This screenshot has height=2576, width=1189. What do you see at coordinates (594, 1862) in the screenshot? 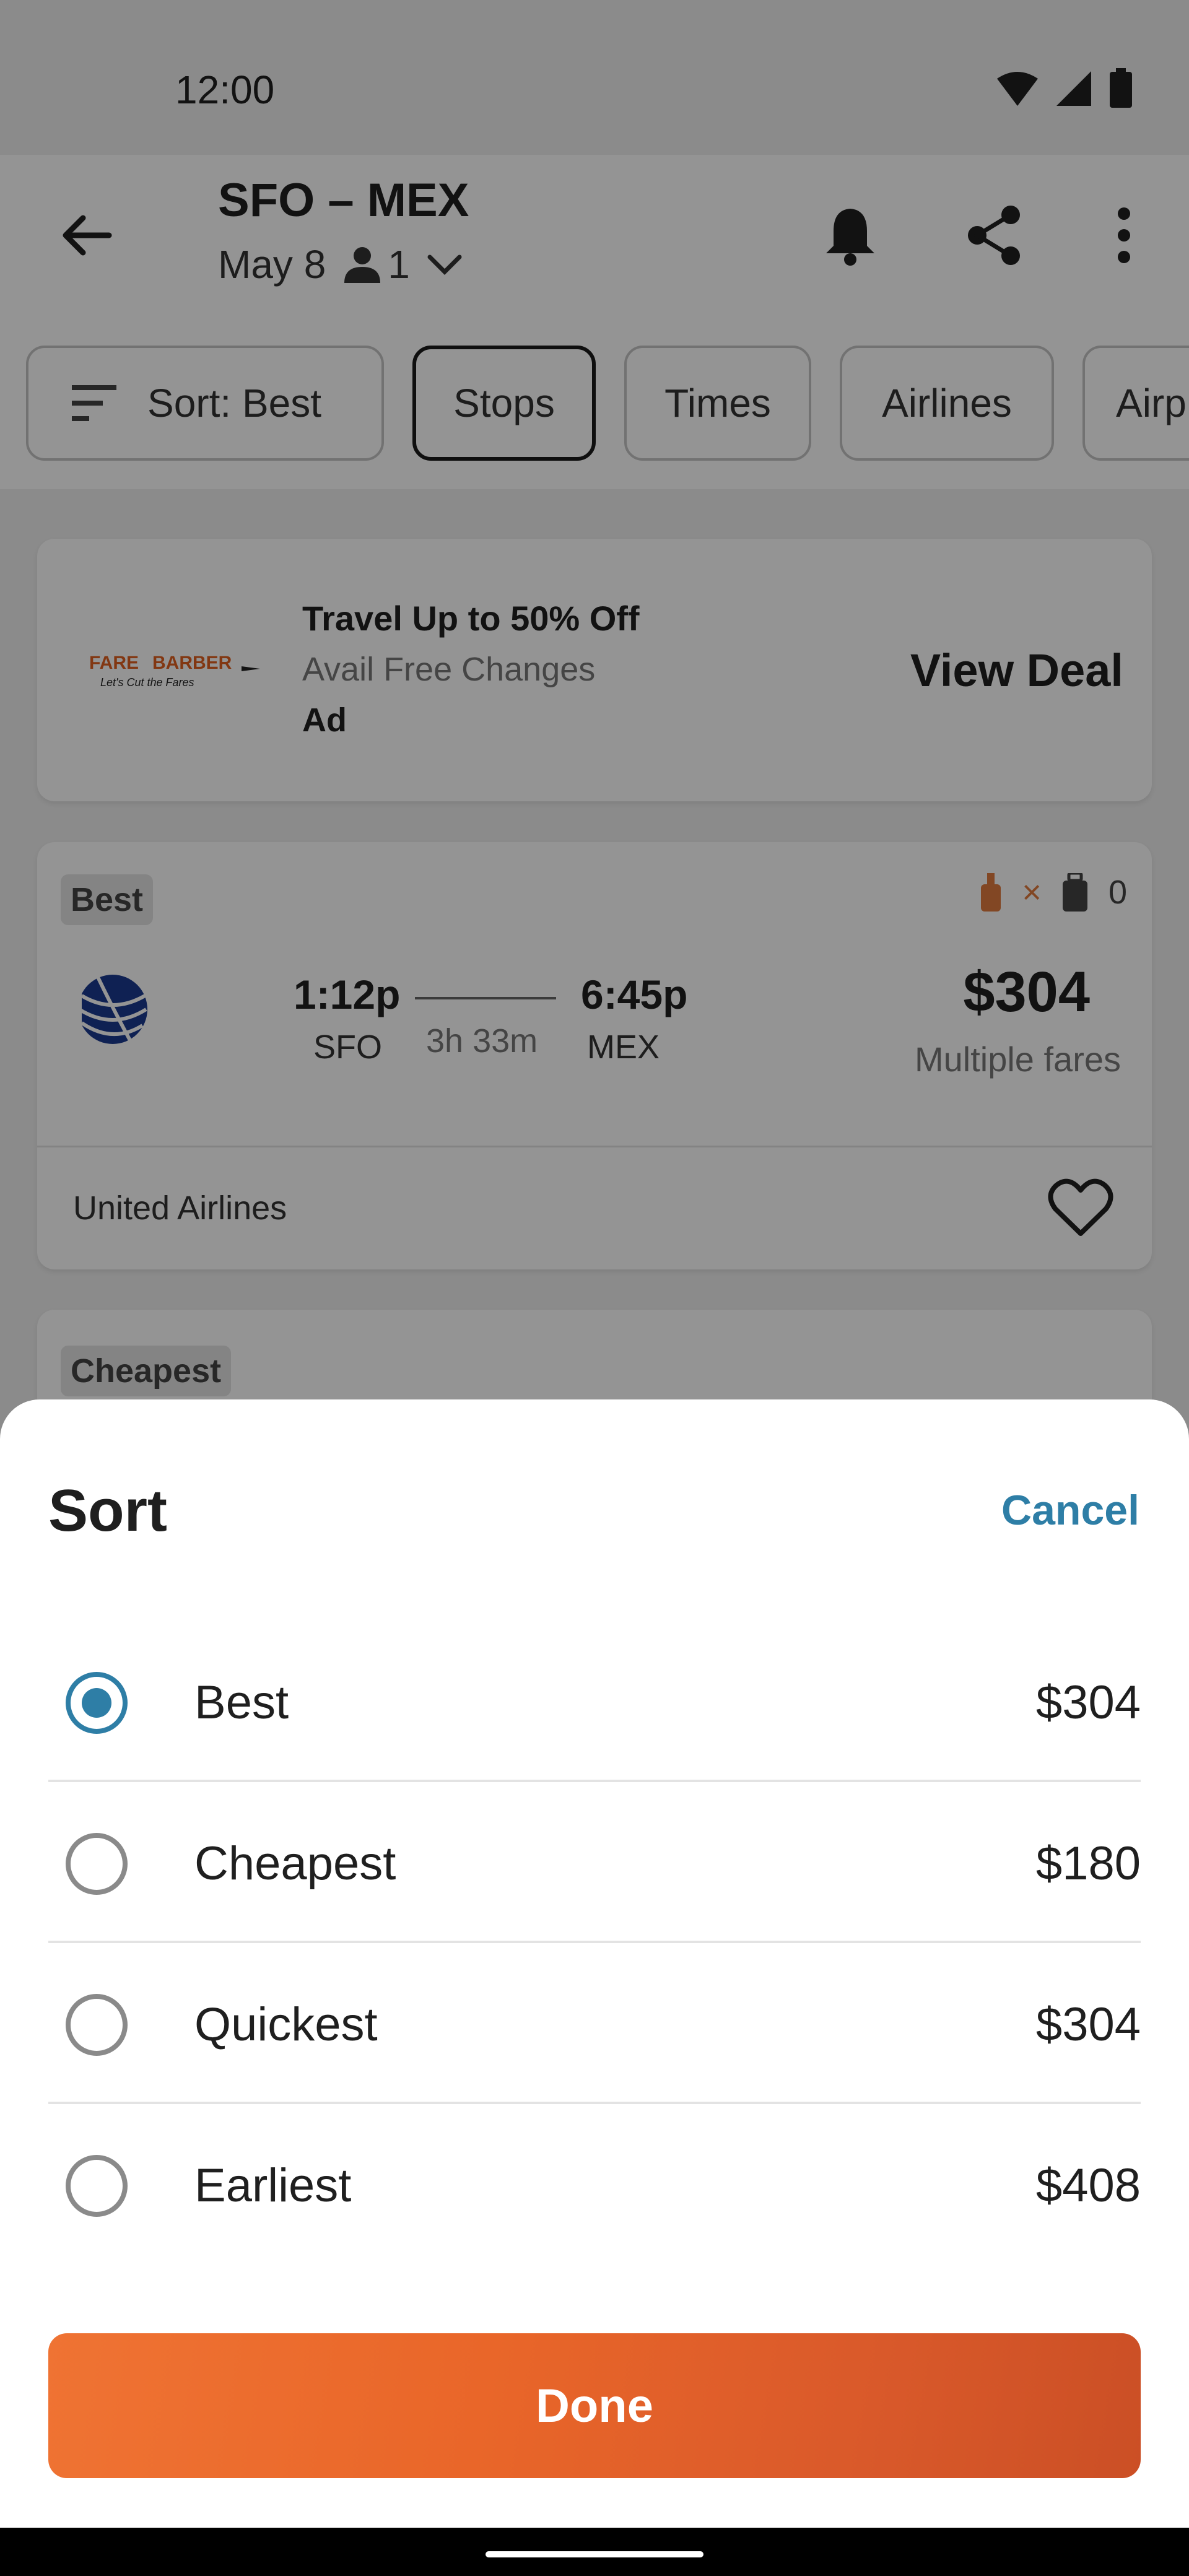
I see `sort-option-cheapest: Cheapest $180` at bounding box center [594, 1862].